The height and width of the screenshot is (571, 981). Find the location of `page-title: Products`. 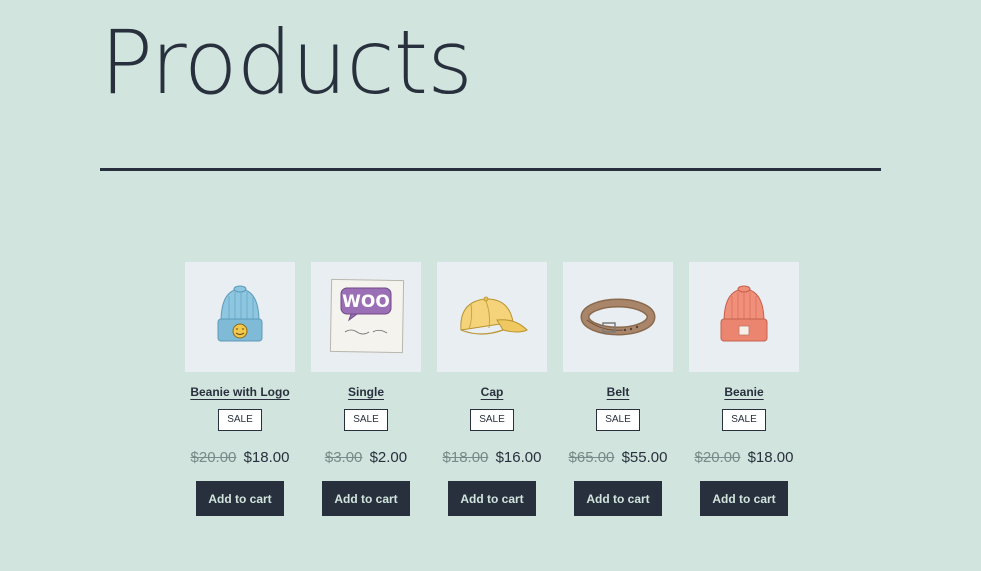

page-title: Products is located at coordinates (286, 62).